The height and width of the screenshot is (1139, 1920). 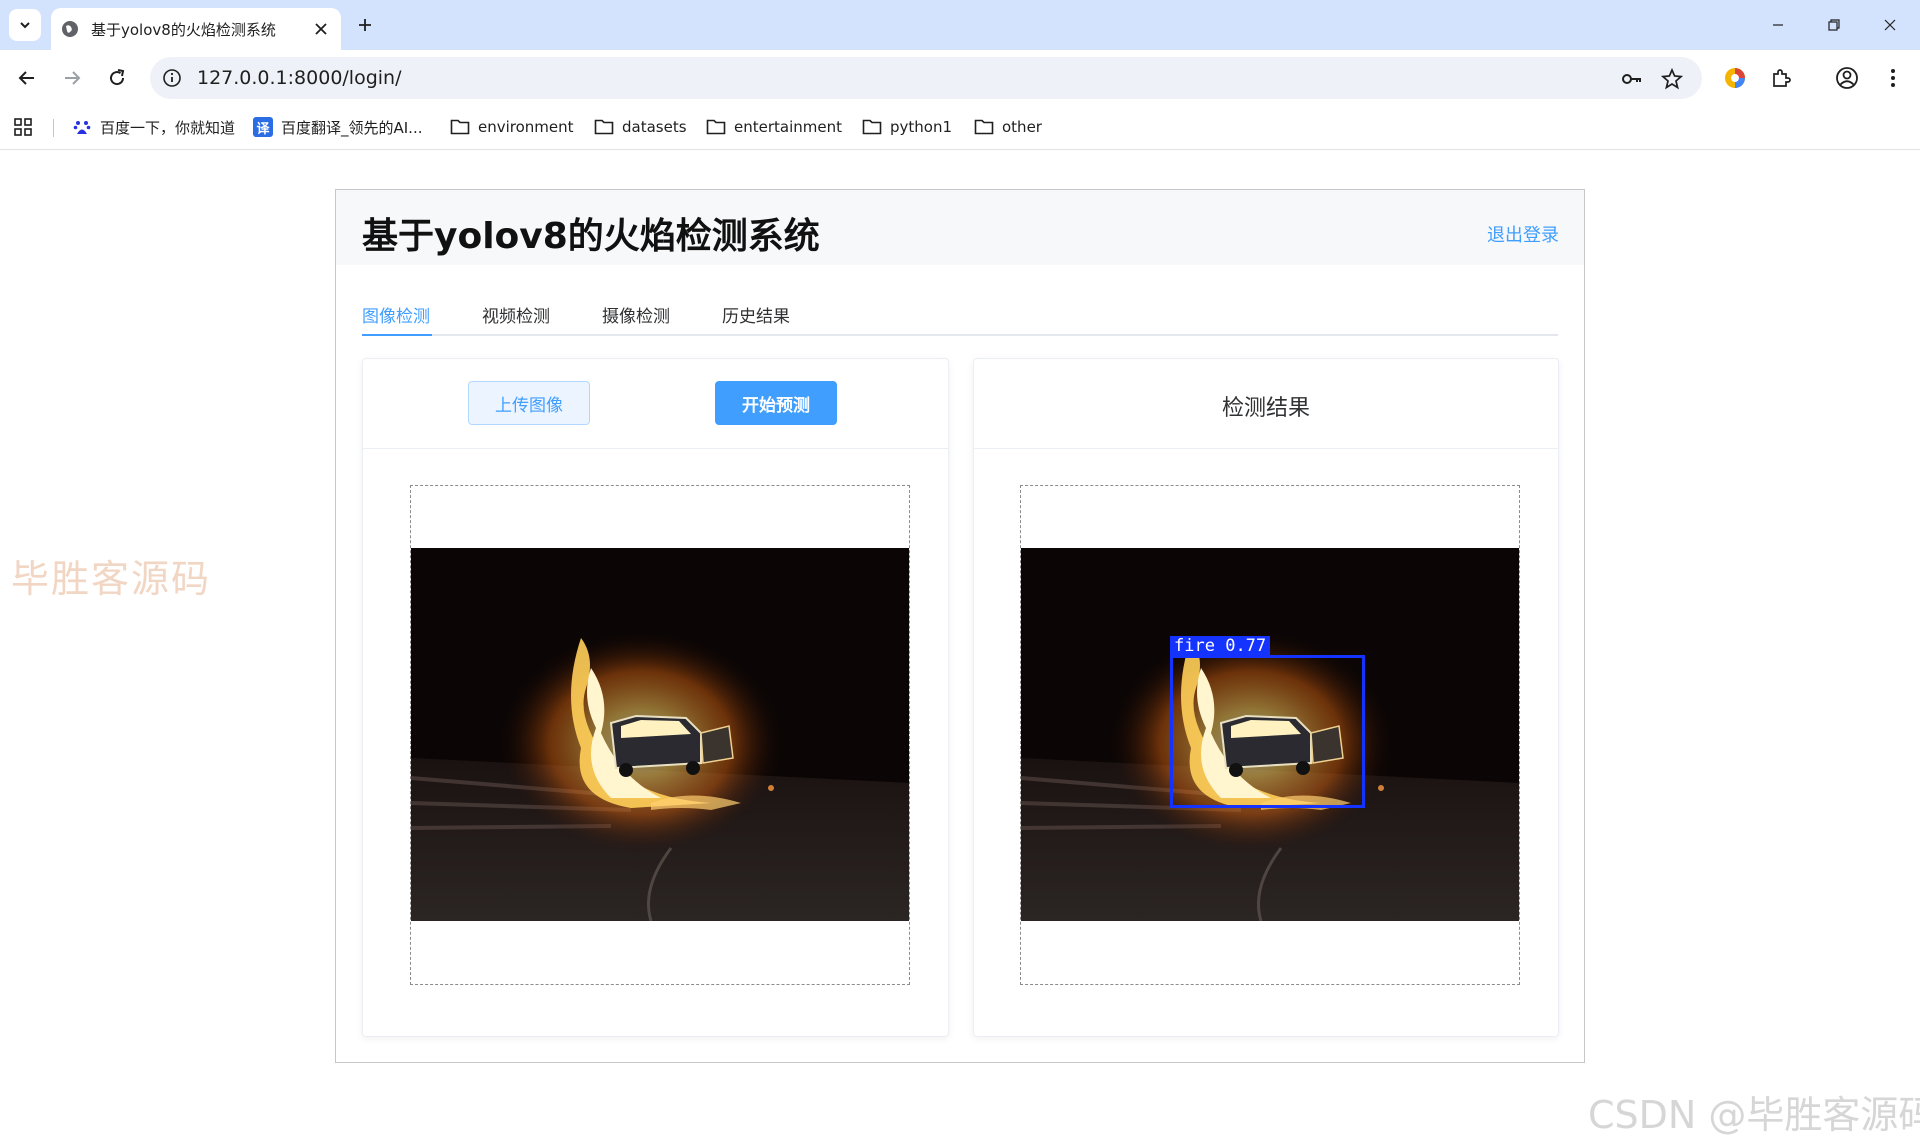 I want to click on translate-icon: 译, so click(x=263, y=127).